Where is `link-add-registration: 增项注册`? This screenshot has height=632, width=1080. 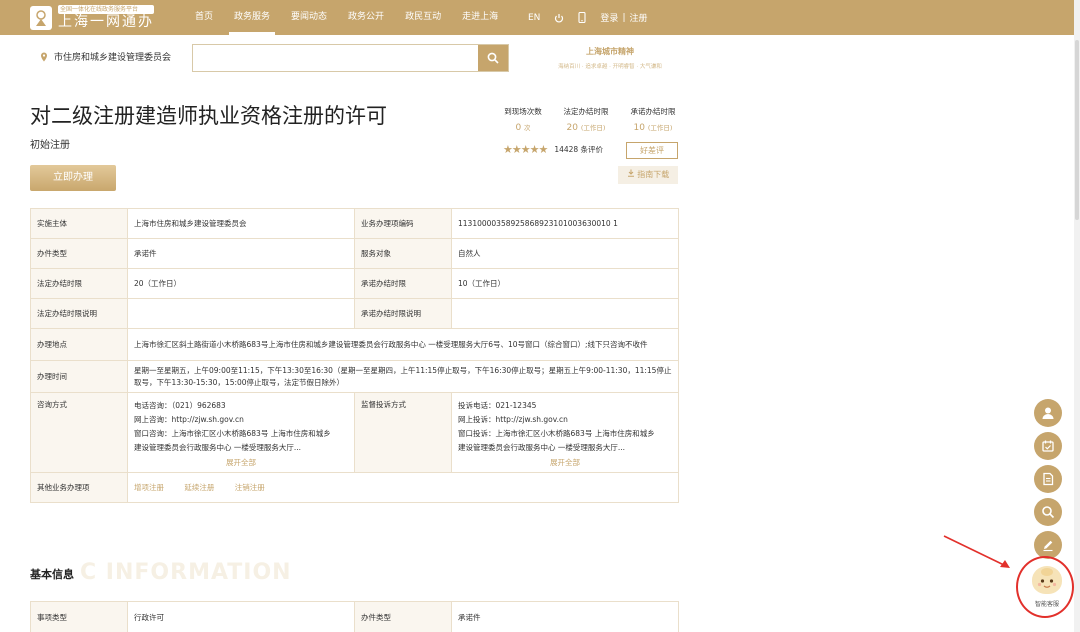 link-add-registration: 增项注册 is located at coordinates (149, 487).